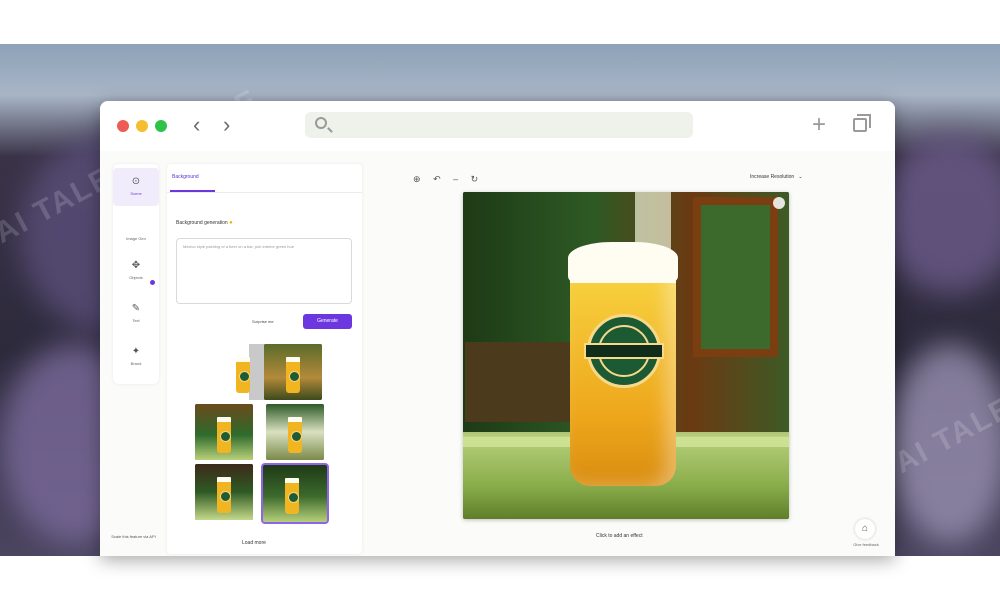 Image resolution: width=1000 pixels, height=600 pixels. What do you see at coordinates (254, 543) in the screenshot?
I see `load-more-button: Load more` at bounding box center [254, 543].